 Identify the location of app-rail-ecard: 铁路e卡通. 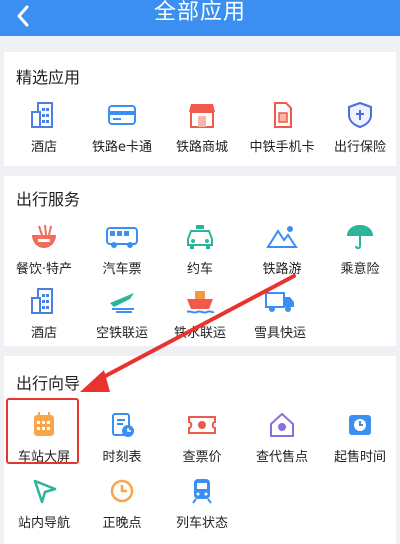
(122, 131).